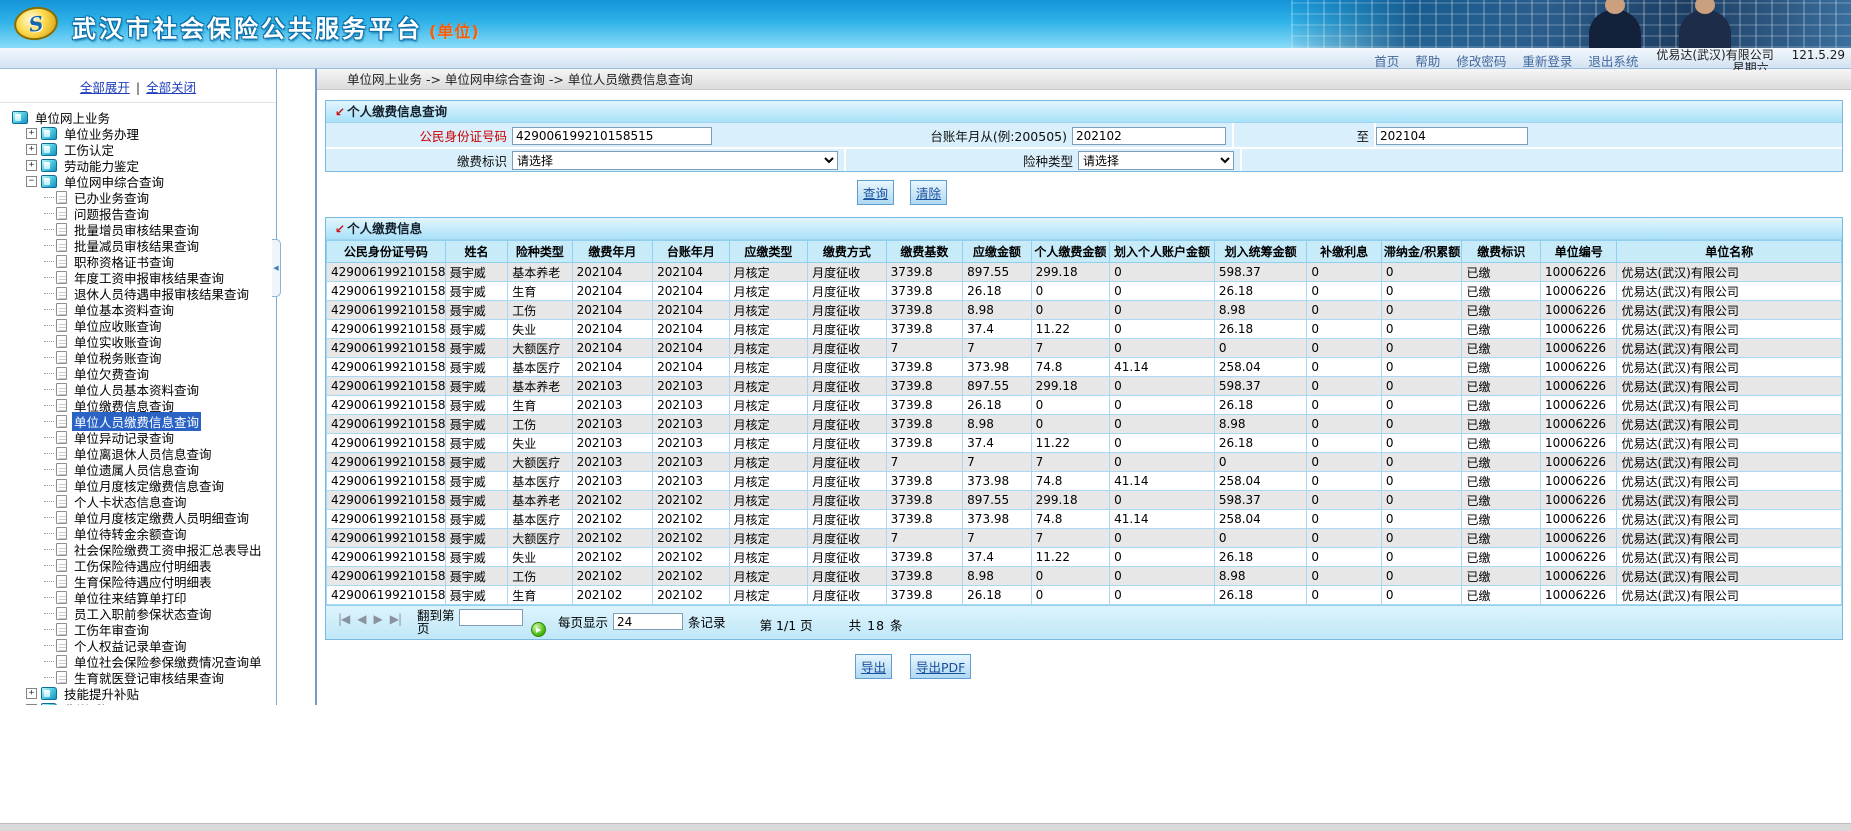 The height and width of the screenshot is (831, 1851). Describe the element at coordinates (1613, 60) in the screenshot. I see `top-link: 退出系统` at that location.